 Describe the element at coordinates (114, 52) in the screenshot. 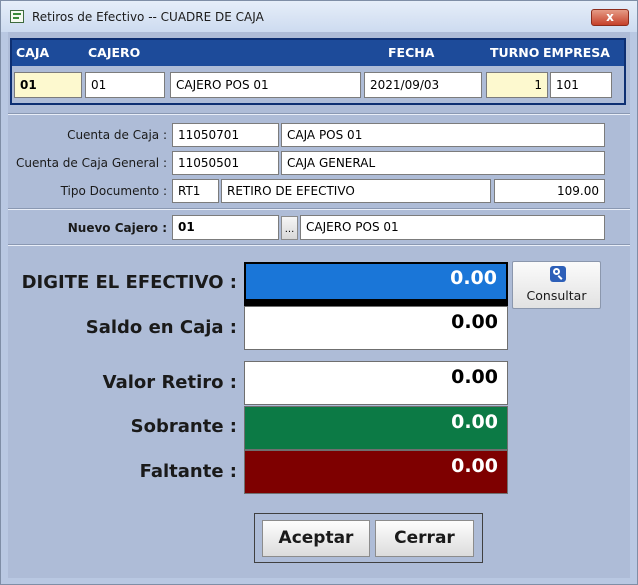

I see `col-cajero: CAJERO` at that location.